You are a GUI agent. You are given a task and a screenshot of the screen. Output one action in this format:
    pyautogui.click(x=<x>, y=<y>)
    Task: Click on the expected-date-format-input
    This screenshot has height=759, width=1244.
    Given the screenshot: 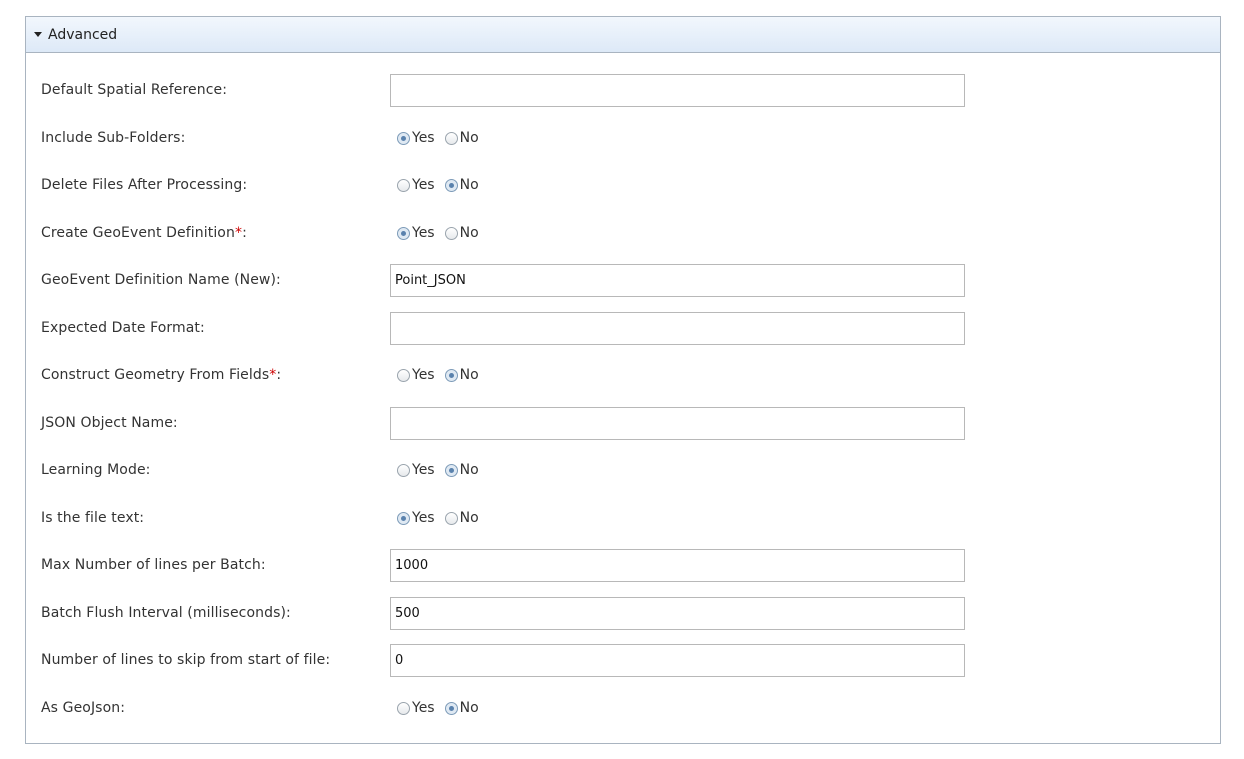 What is the action you would take?
    pyautogui.click(x=677, y=328)
    